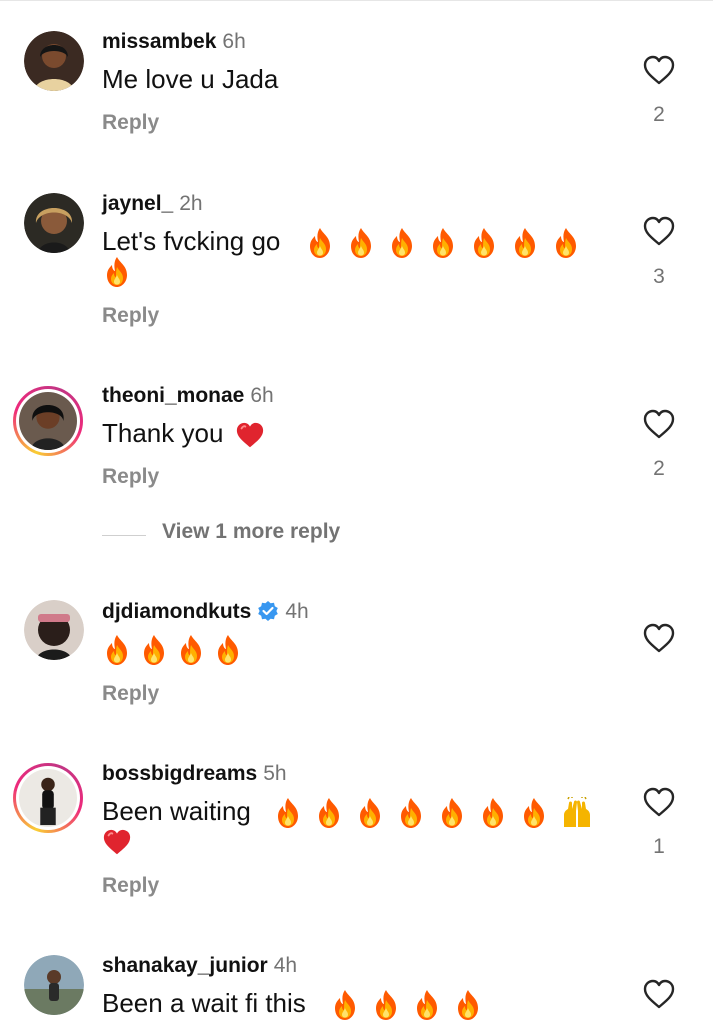 This screenshot has height=1024, width=713. What do you see at coordinates (124, 535) in the screenshot?
I see `thread-line` at bounding box center [124, 535].